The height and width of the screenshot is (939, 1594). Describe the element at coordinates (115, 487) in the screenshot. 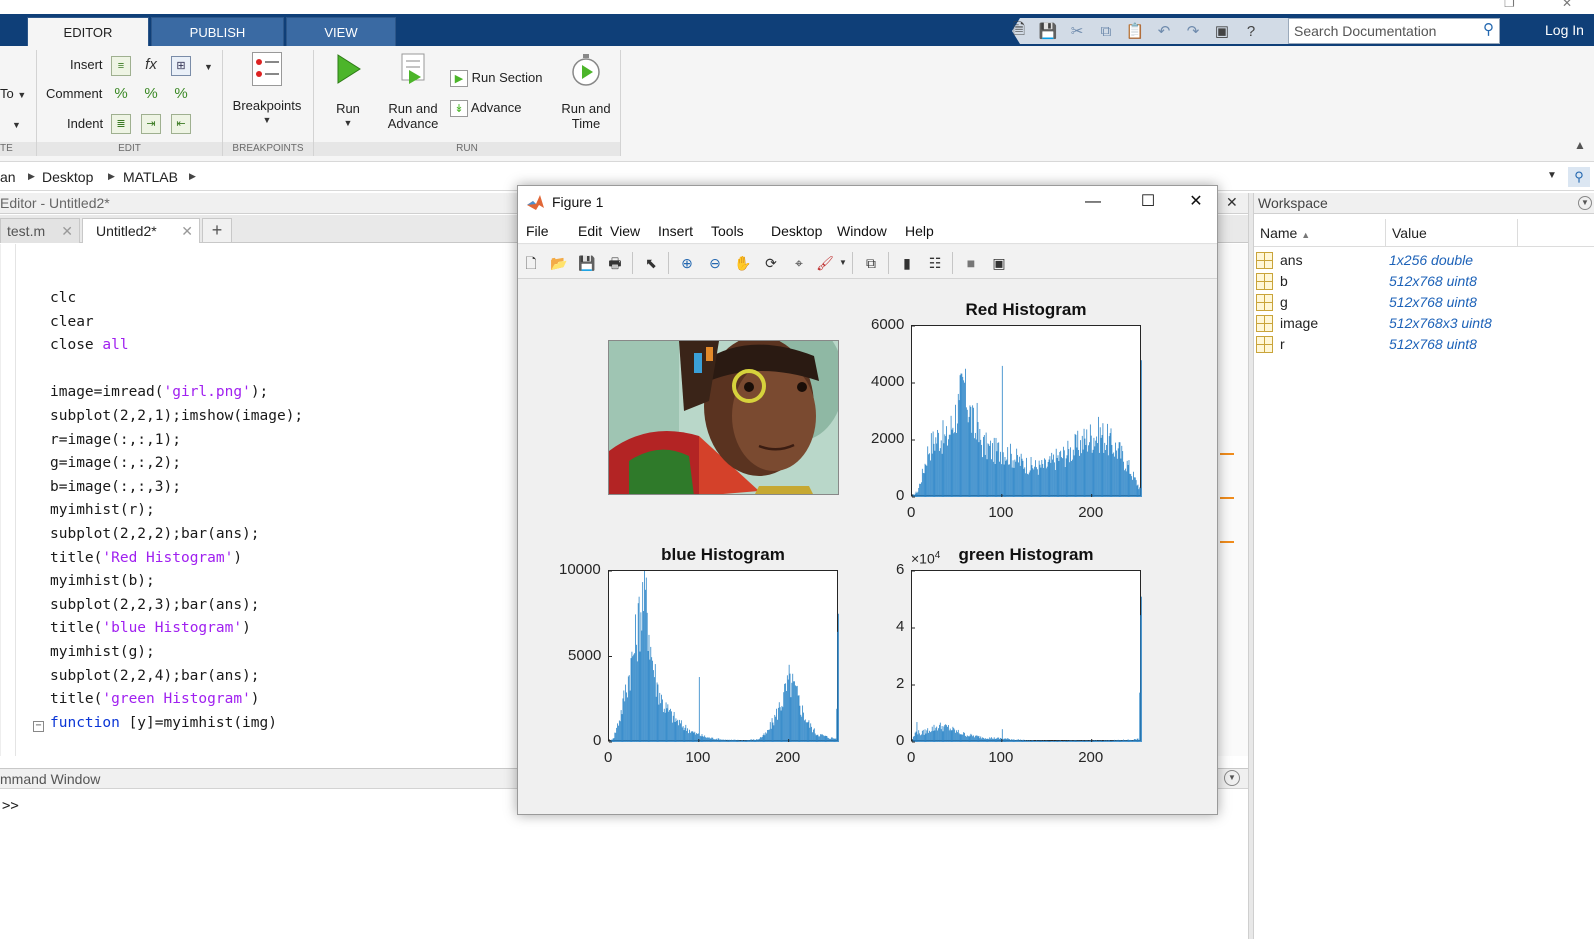

I see `code-line: b=image(:,:,3);` at that location.